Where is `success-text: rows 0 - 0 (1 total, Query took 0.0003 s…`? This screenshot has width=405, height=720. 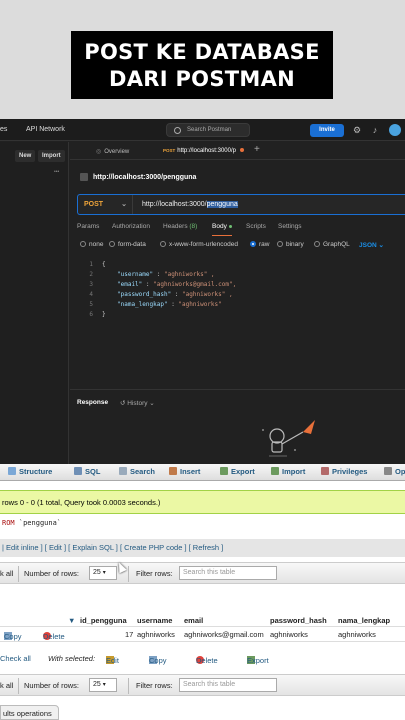 success-text: rows 0 - 0 (1 total, Query took 0.0003 s… is located at coordinates (81, 502).